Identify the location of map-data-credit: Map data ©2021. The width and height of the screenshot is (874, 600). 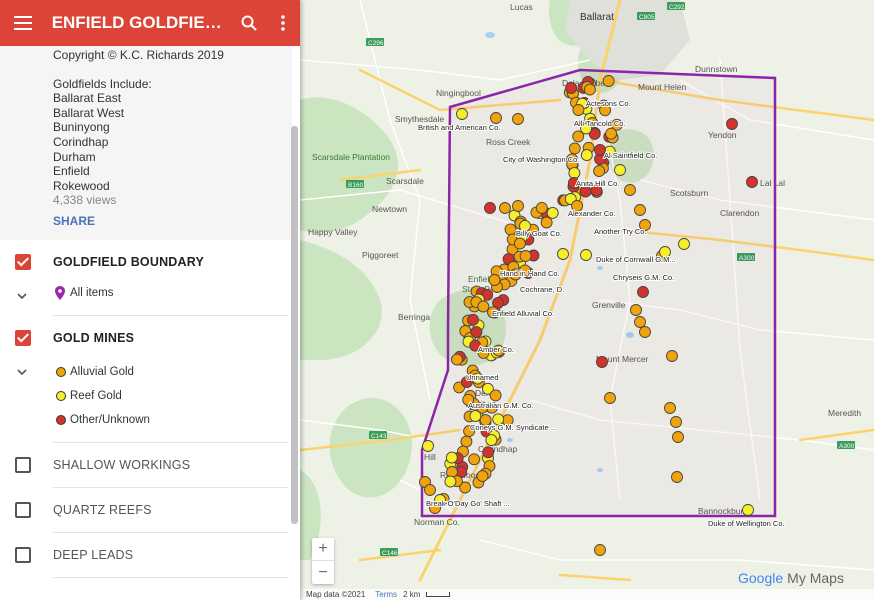
(336, 594).